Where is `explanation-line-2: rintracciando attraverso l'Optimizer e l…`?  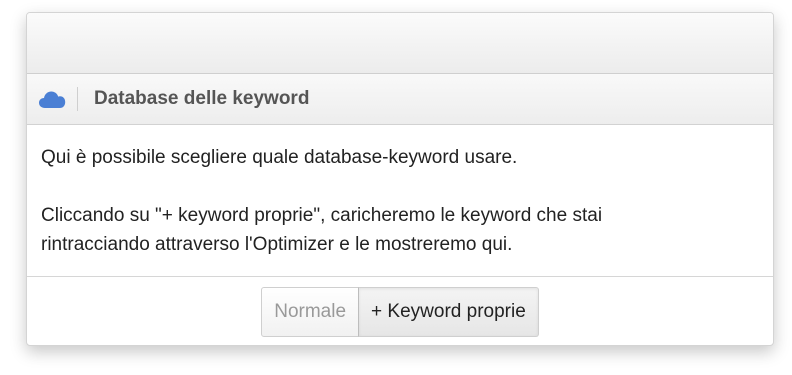 explanation-line-2: rintracciando attraverso l'Optimizer e l… is located at coordinates (277, 244).